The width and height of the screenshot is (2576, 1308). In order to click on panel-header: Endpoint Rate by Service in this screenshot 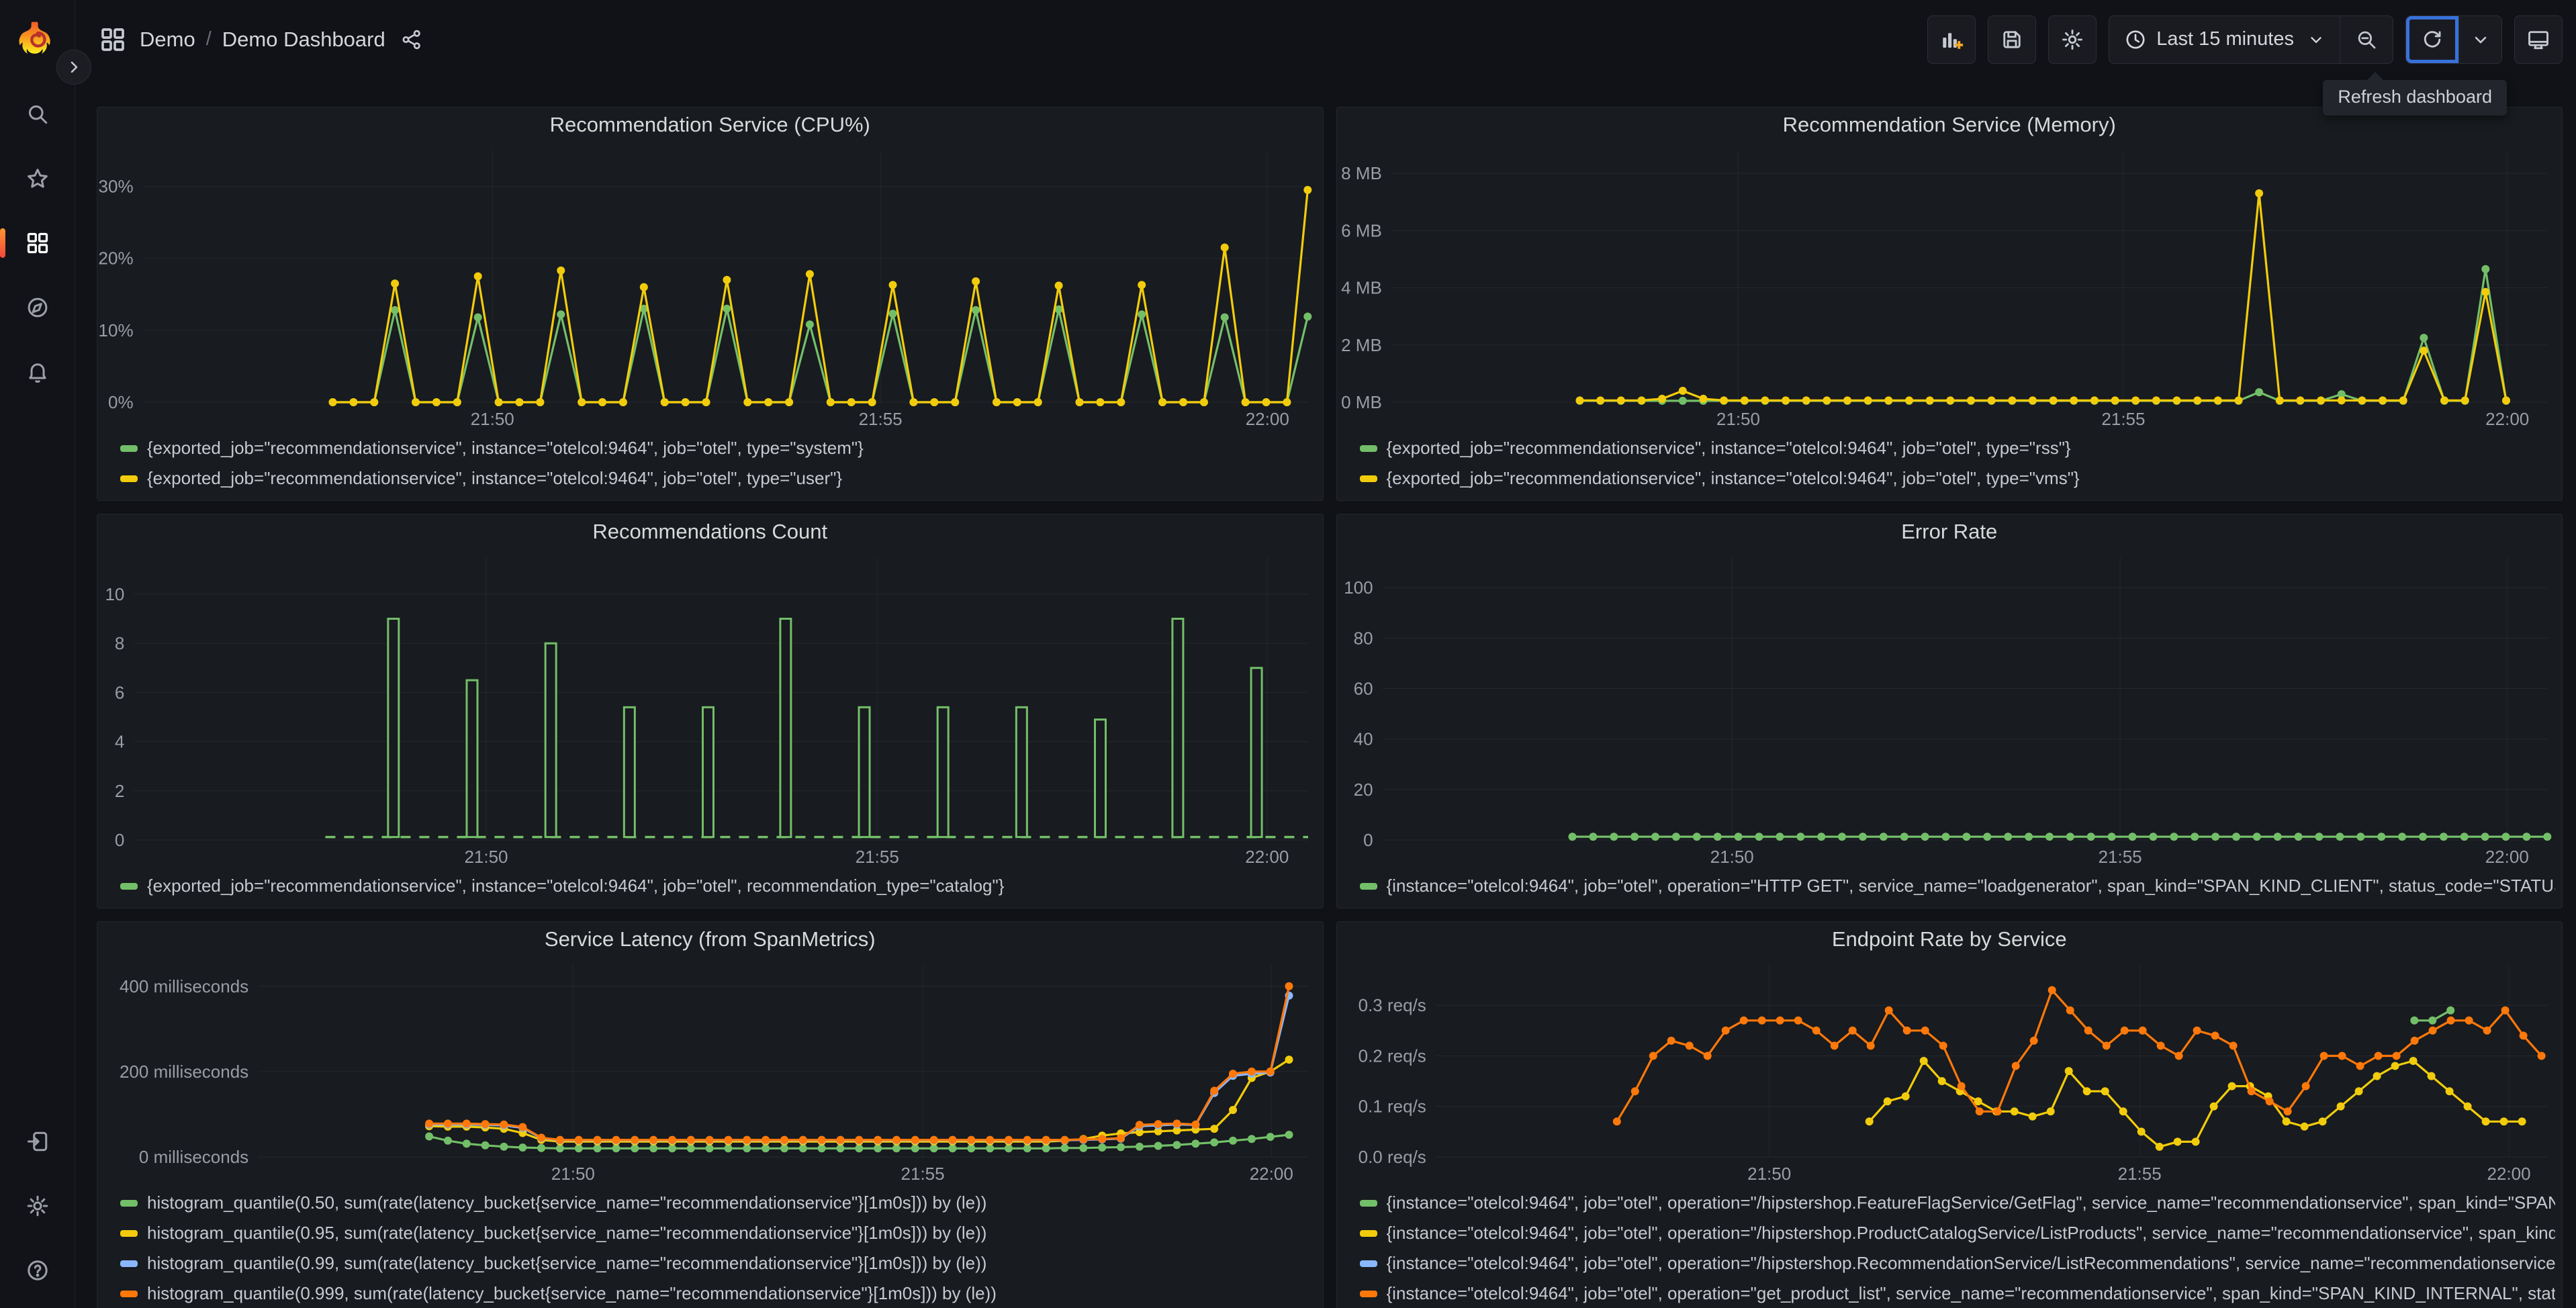, I will do `click(1950, 940)`.